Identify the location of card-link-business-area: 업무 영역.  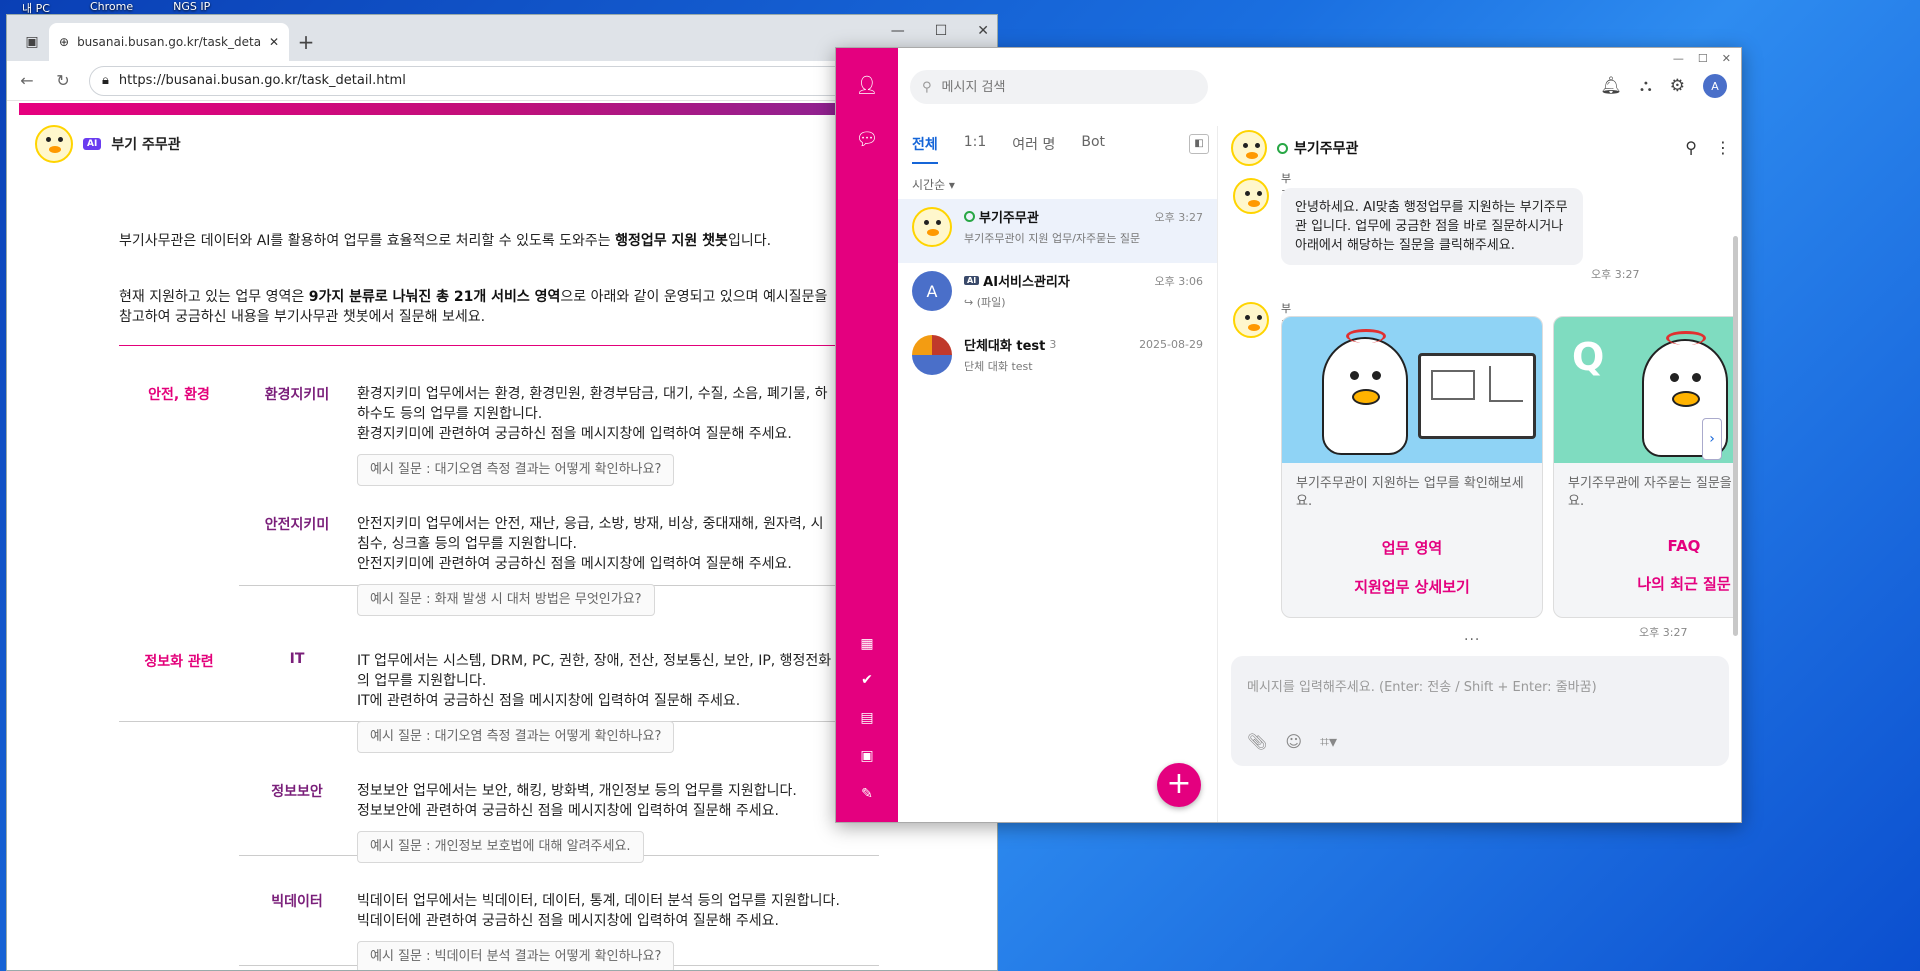
(1412, 547).